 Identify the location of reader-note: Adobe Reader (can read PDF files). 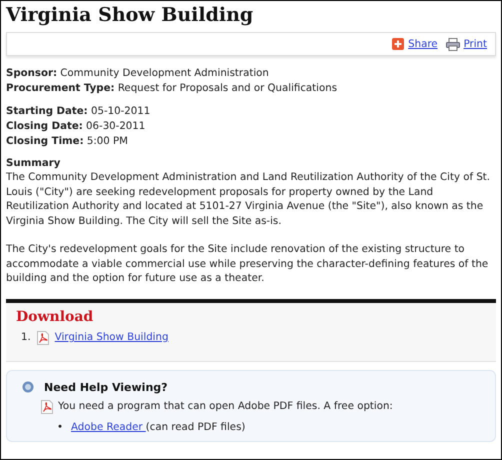
(158, 427).